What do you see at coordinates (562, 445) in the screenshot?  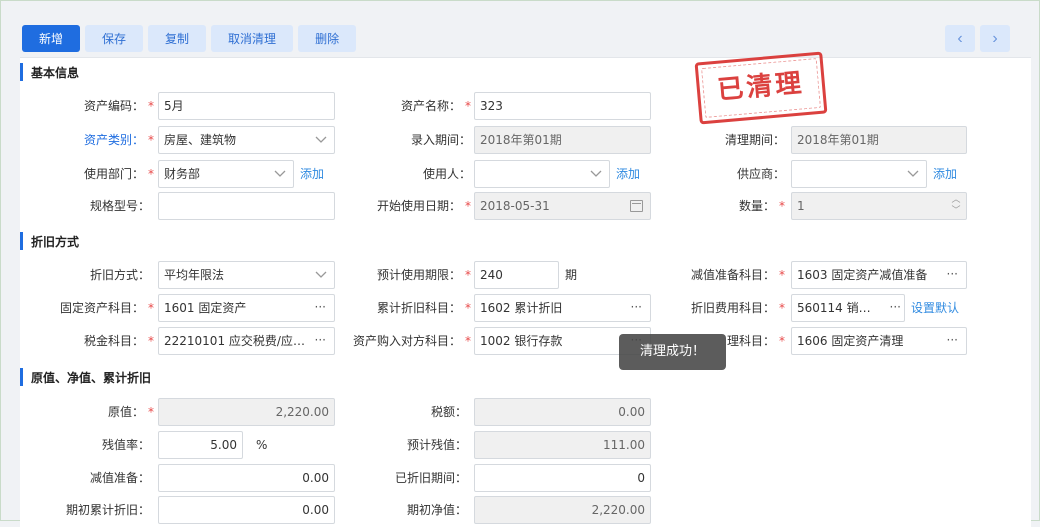 I see `expected-residual-field: 111.00` at bounding box center [562, 445].